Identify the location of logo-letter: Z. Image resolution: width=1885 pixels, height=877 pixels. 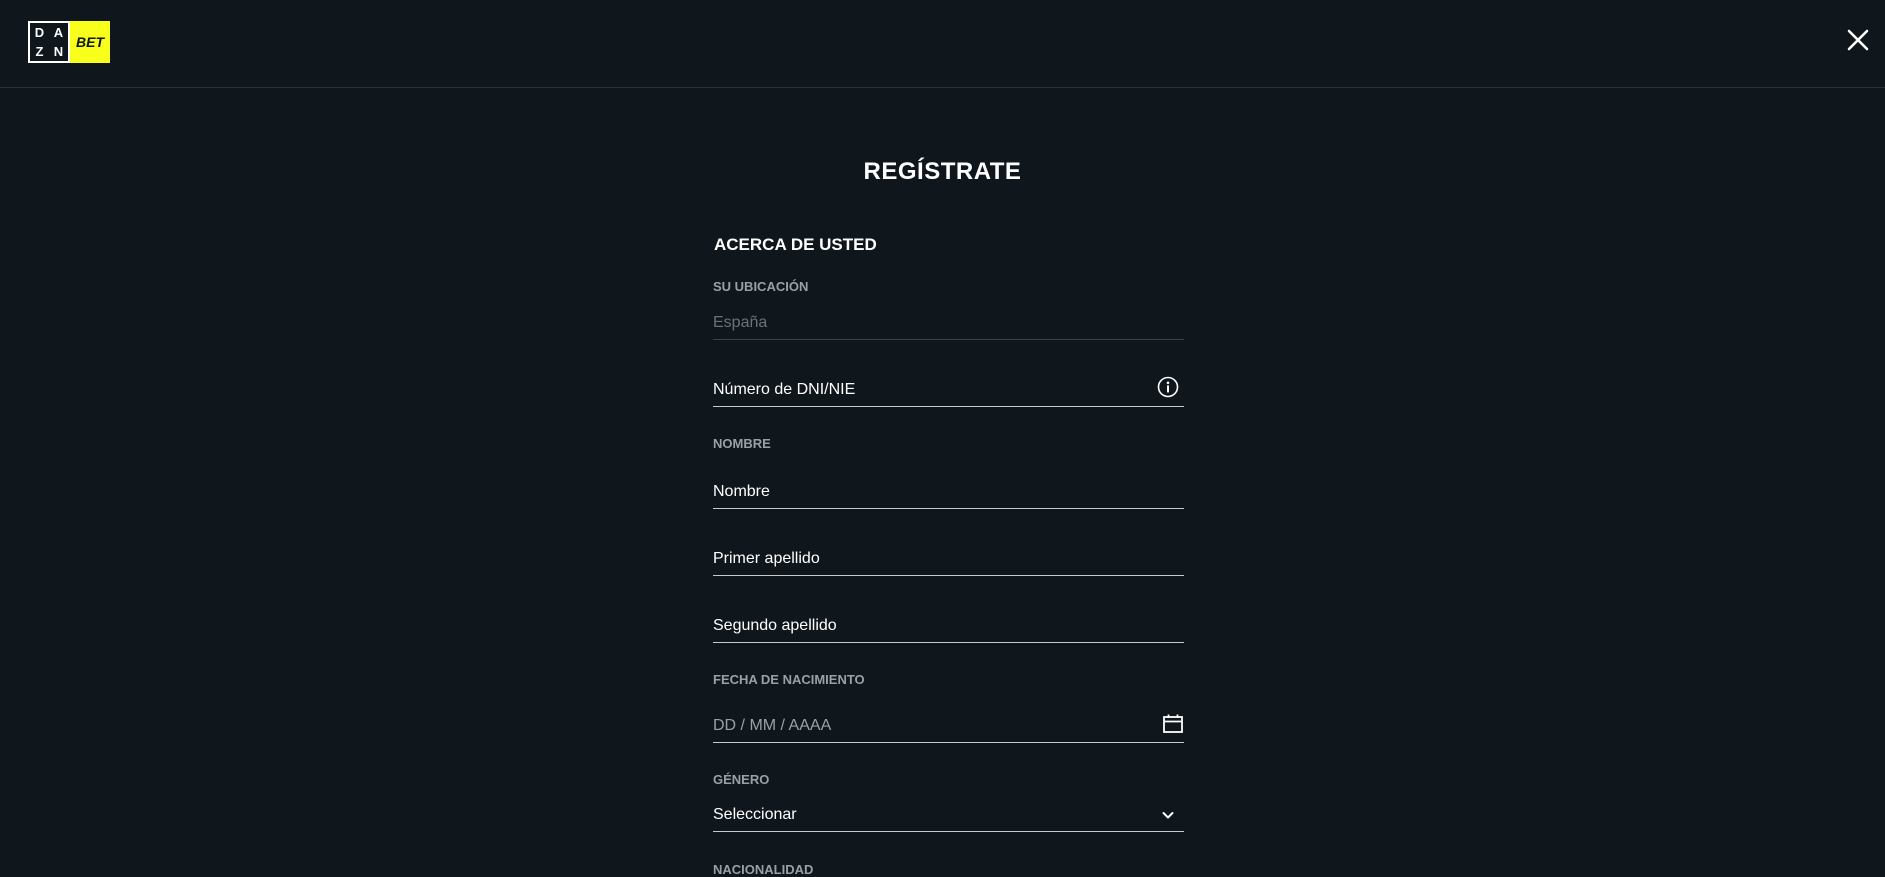
(39, 51).